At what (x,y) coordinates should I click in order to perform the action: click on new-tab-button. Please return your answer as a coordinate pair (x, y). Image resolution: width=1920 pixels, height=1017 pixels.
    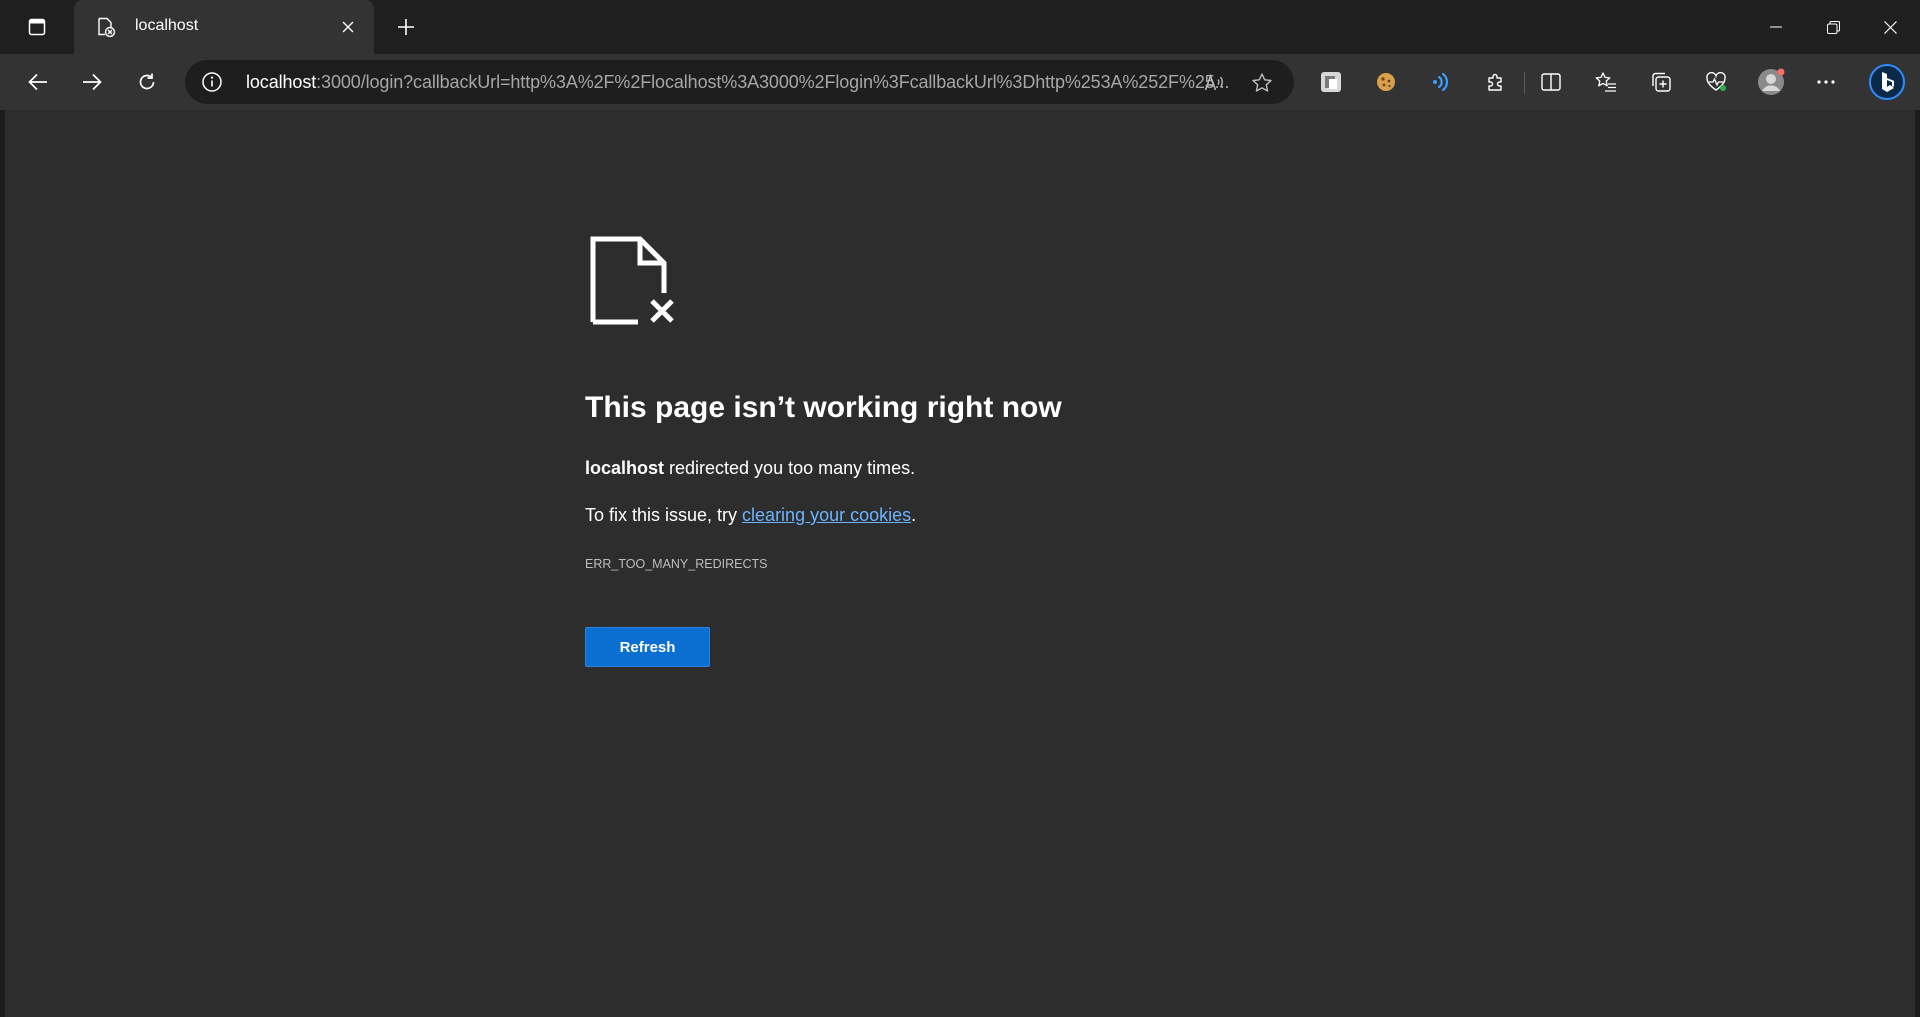
    Looking at the image, I should click on (406, 27).